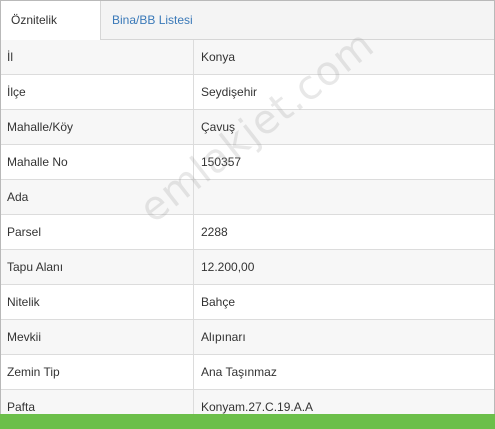  What do you see at coordinates (33, 372) in the screenshot?
I see `row-label-zemin-tip: Zemin Tip` at bounding box center [33, 372].